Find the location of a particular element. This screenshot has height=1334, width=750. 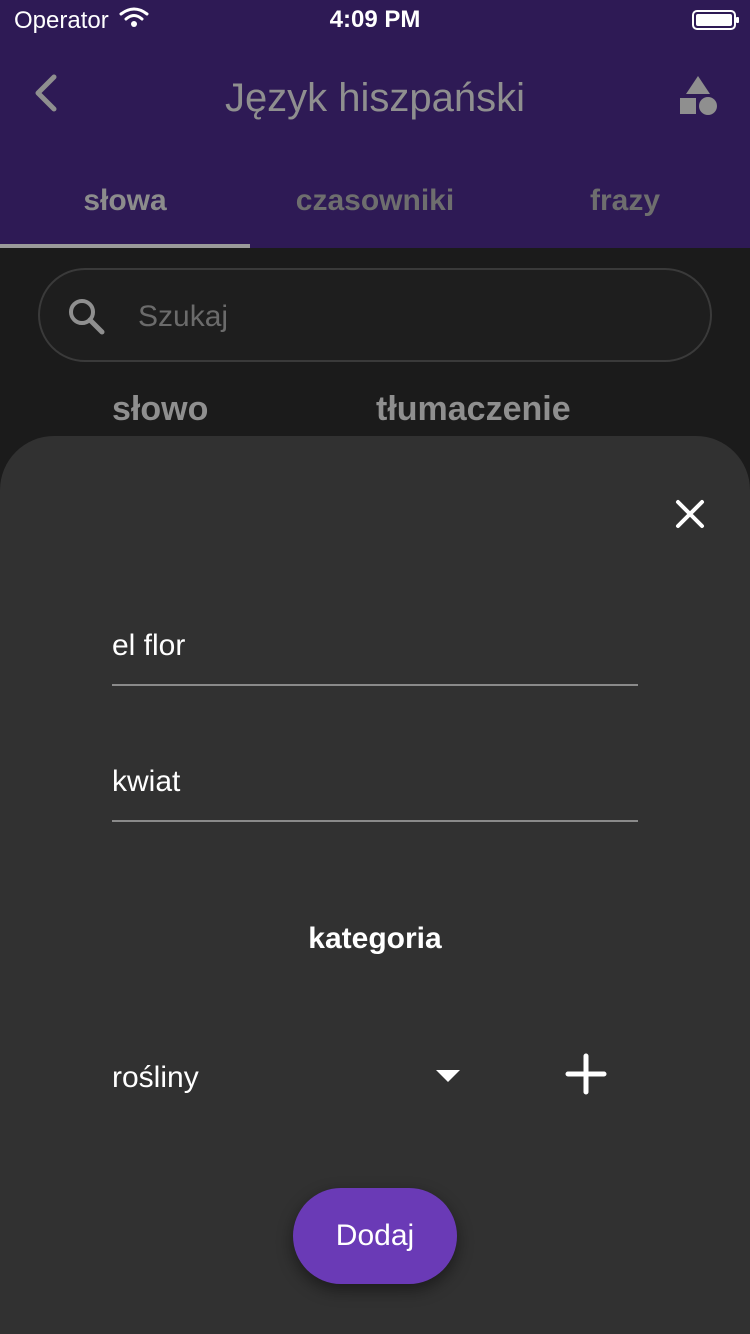

shapes-button is located at coordinates (698, 98).